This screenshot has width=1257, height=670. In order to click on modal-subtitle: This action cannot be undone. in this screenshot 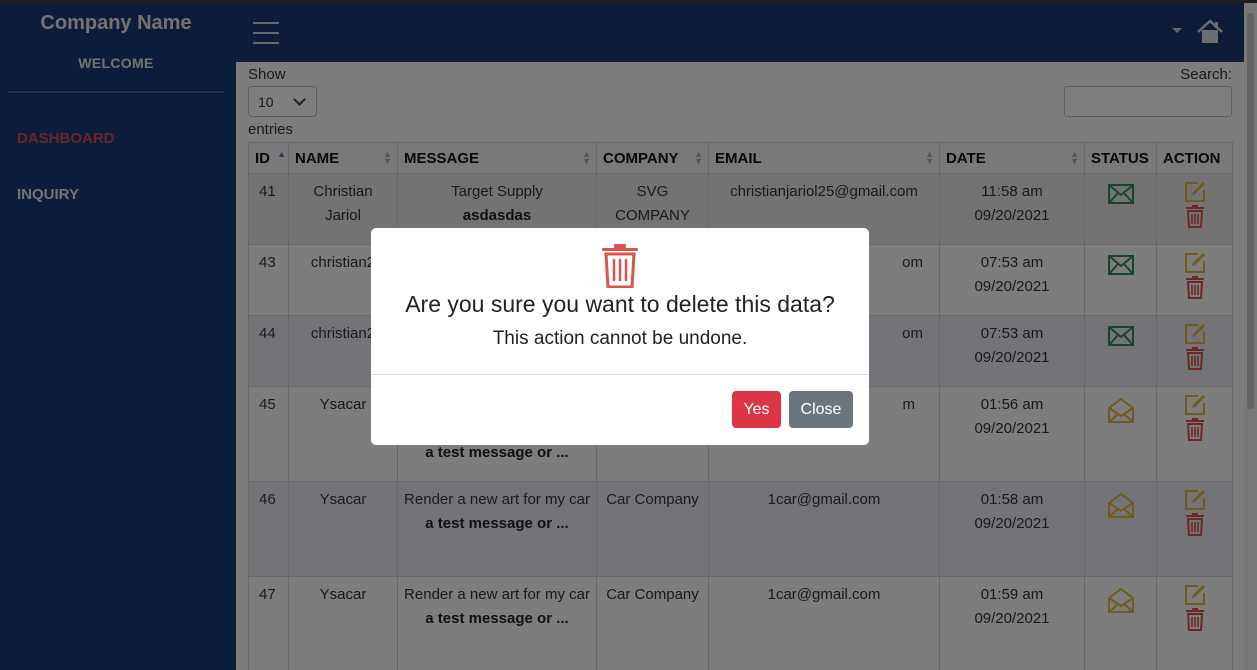, I will do `click(620, 338)`.